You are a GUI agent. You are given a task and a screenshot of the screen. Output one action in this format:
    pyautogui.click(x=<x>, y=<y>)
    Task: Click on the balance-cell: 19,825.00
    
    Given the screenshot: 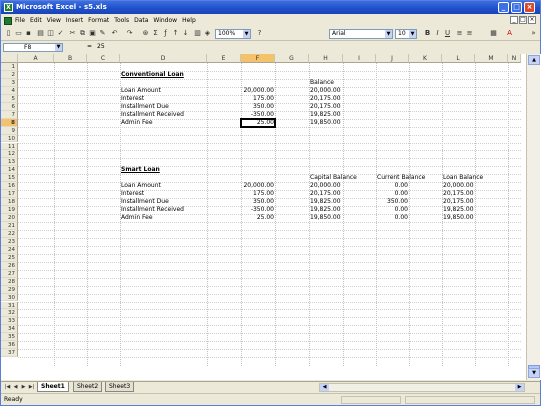 What is the action you would take?
    pyautogui.click(x=326, y=115)
    